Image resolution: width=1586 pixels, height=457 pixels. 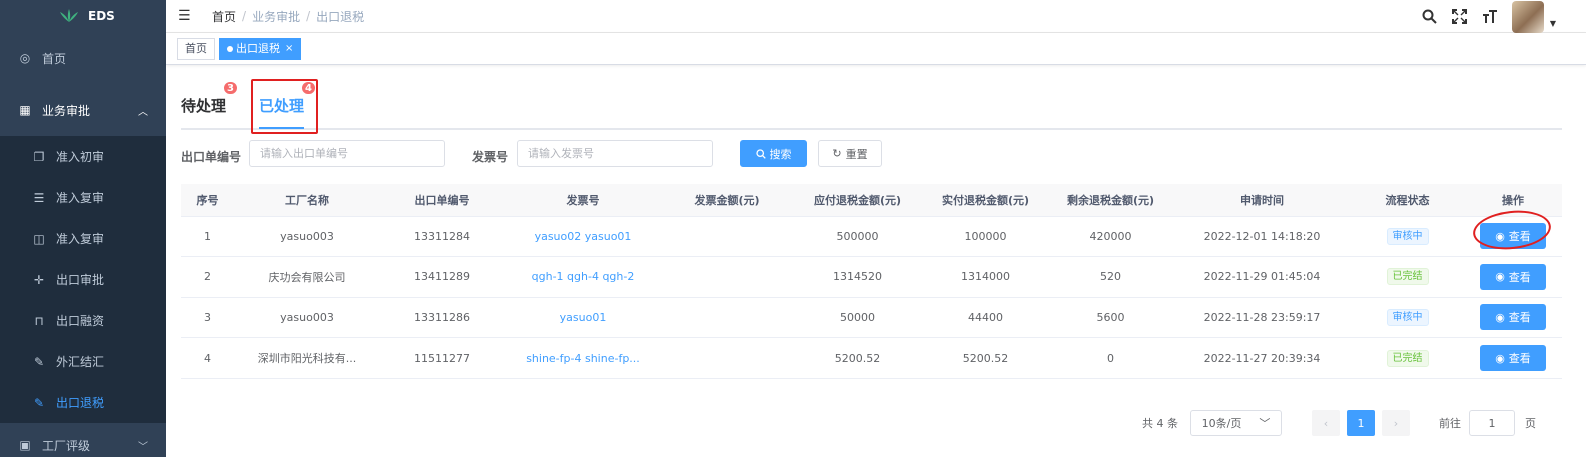 I want to click on export-no-input, so click(x=347, y=153).